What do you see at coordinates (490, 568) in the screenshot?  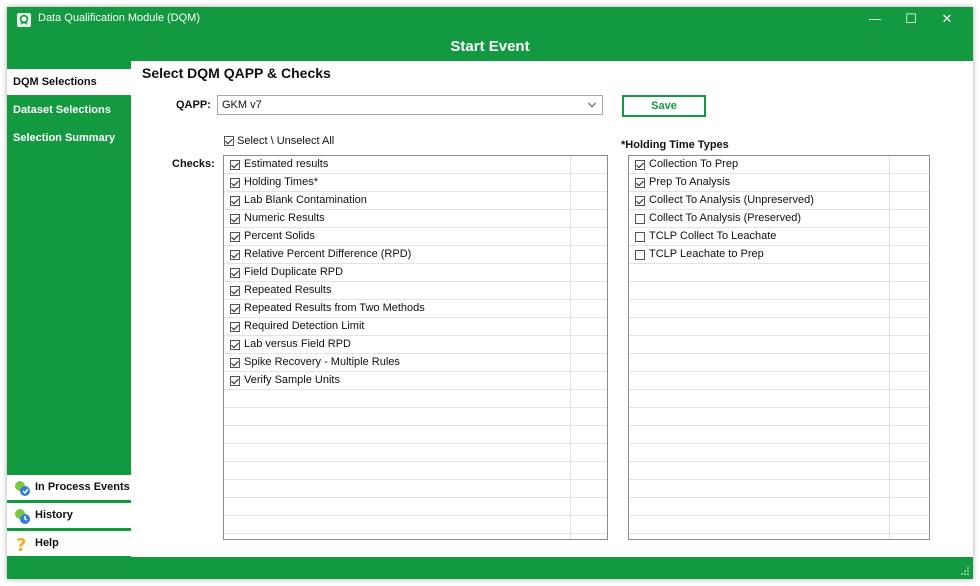 I see `status-bar` at bounding box center [490, 568].